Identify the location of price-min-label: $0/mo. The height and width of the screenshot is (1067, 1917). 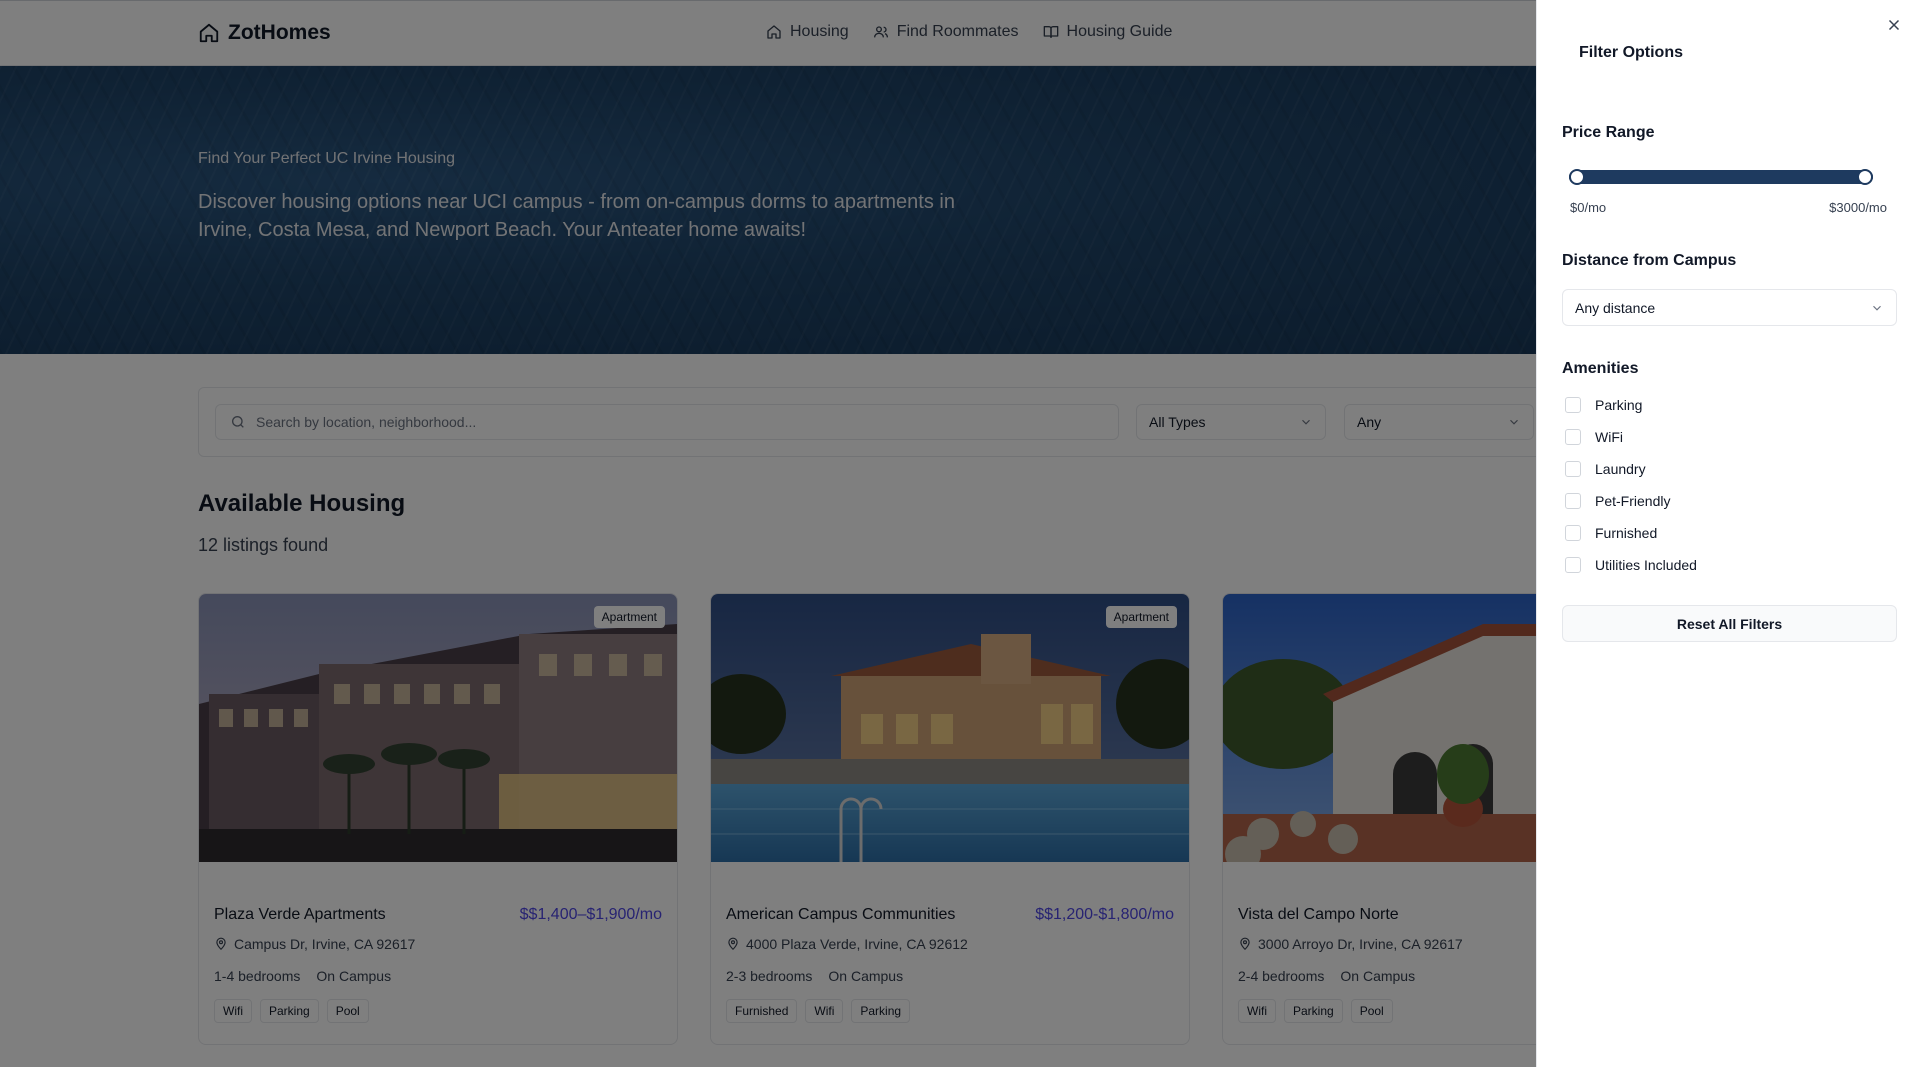
(1588, 207).